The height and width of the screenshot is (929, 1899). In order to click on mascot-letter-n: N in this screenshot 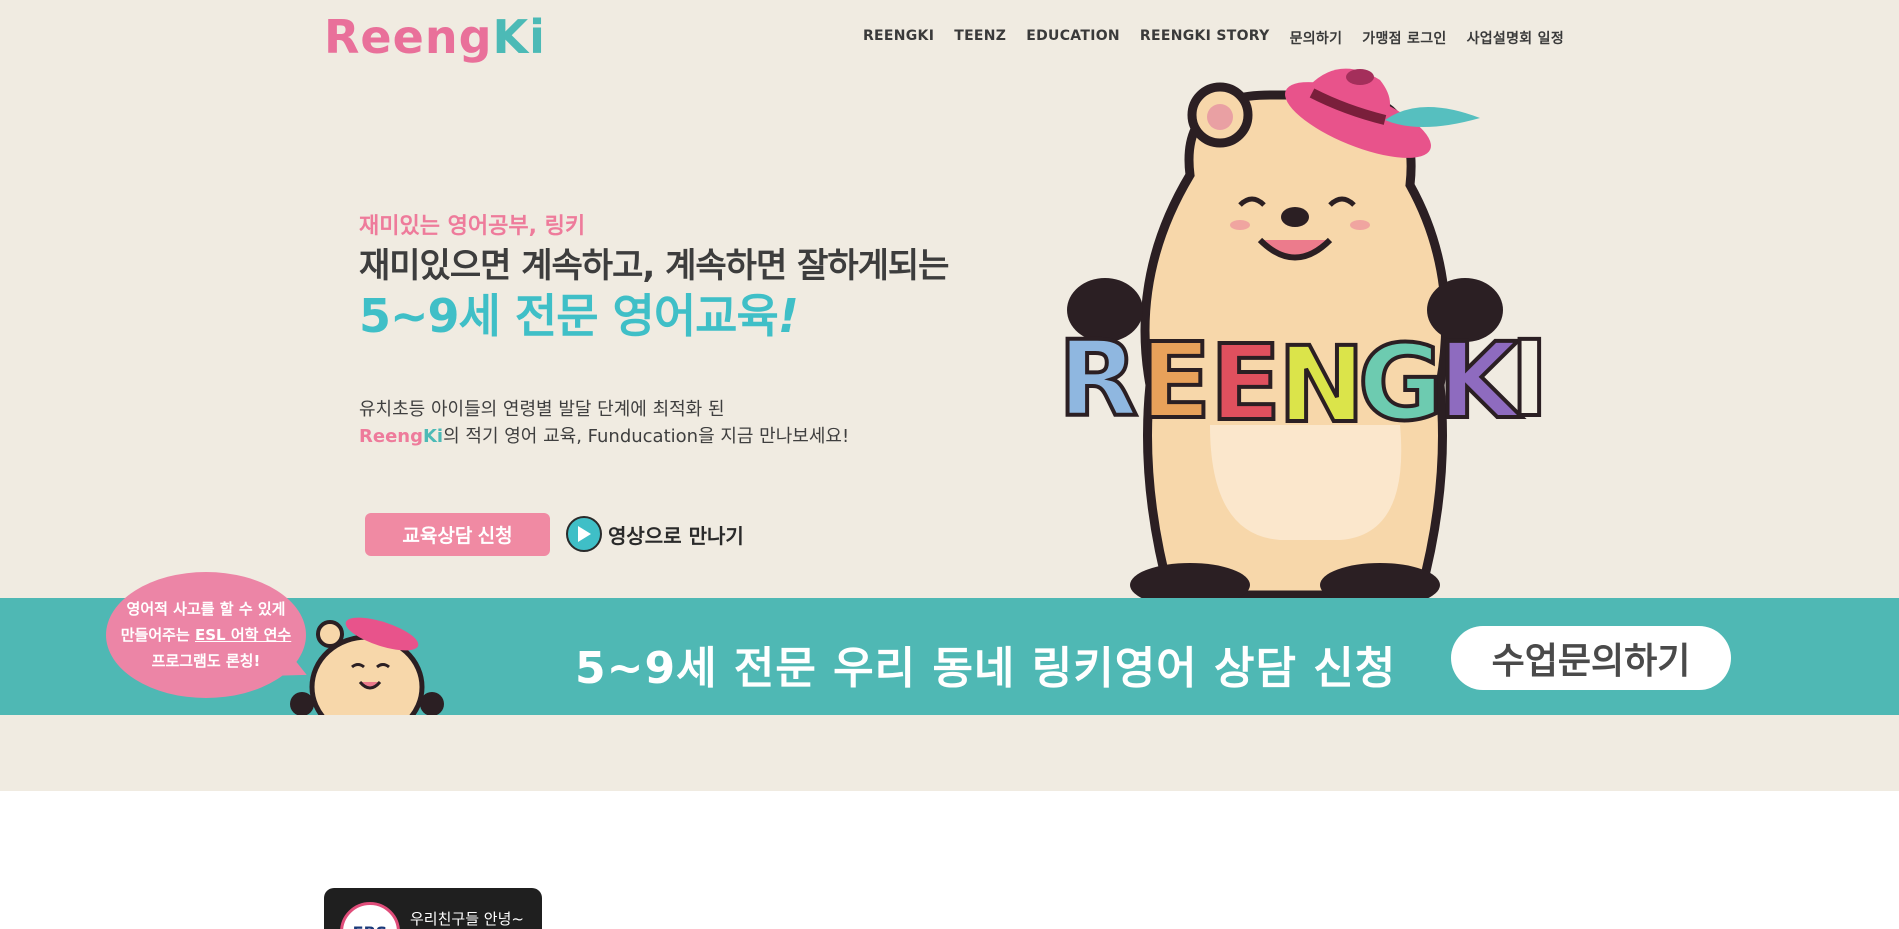, I will do `click(1321, 385)`.